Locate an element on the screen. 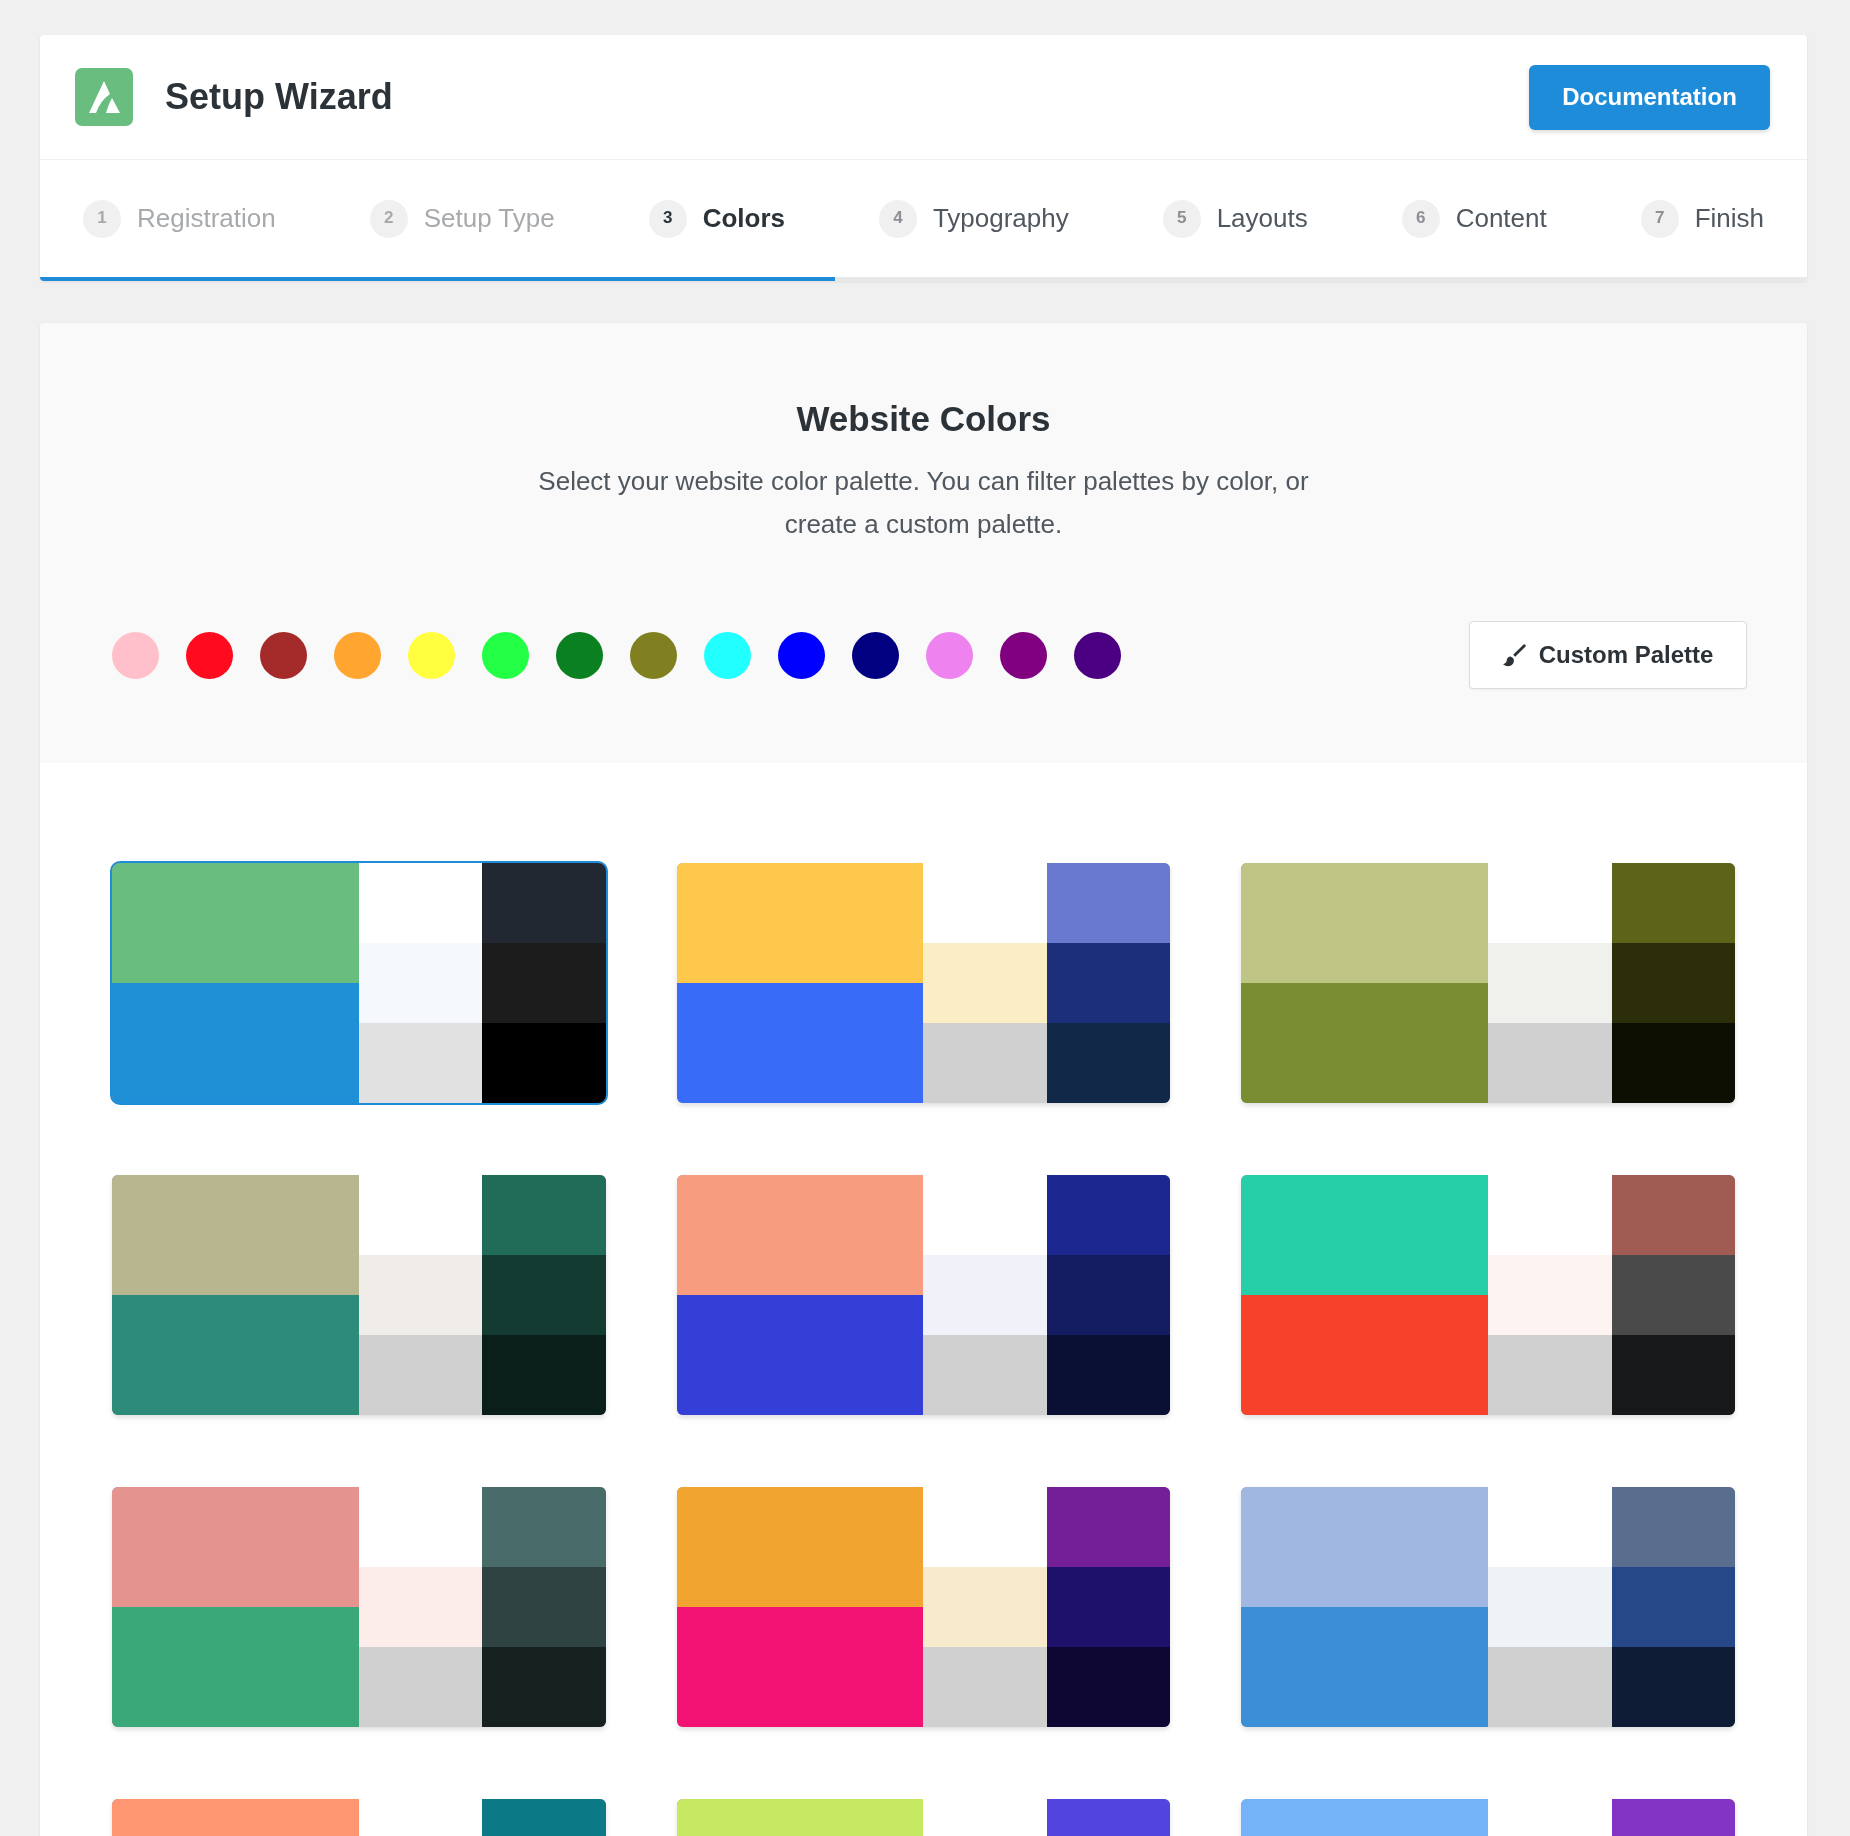  step-number: 4 is located at coordinates (897, 218).